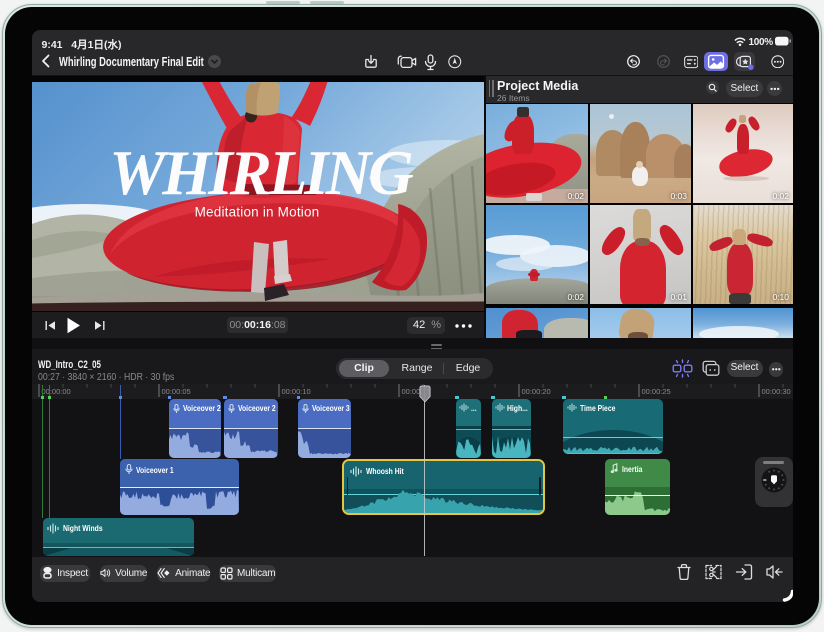 This screenshot has width=824, height=632. I want to click on svg-text: 100%, so click(760, 42).